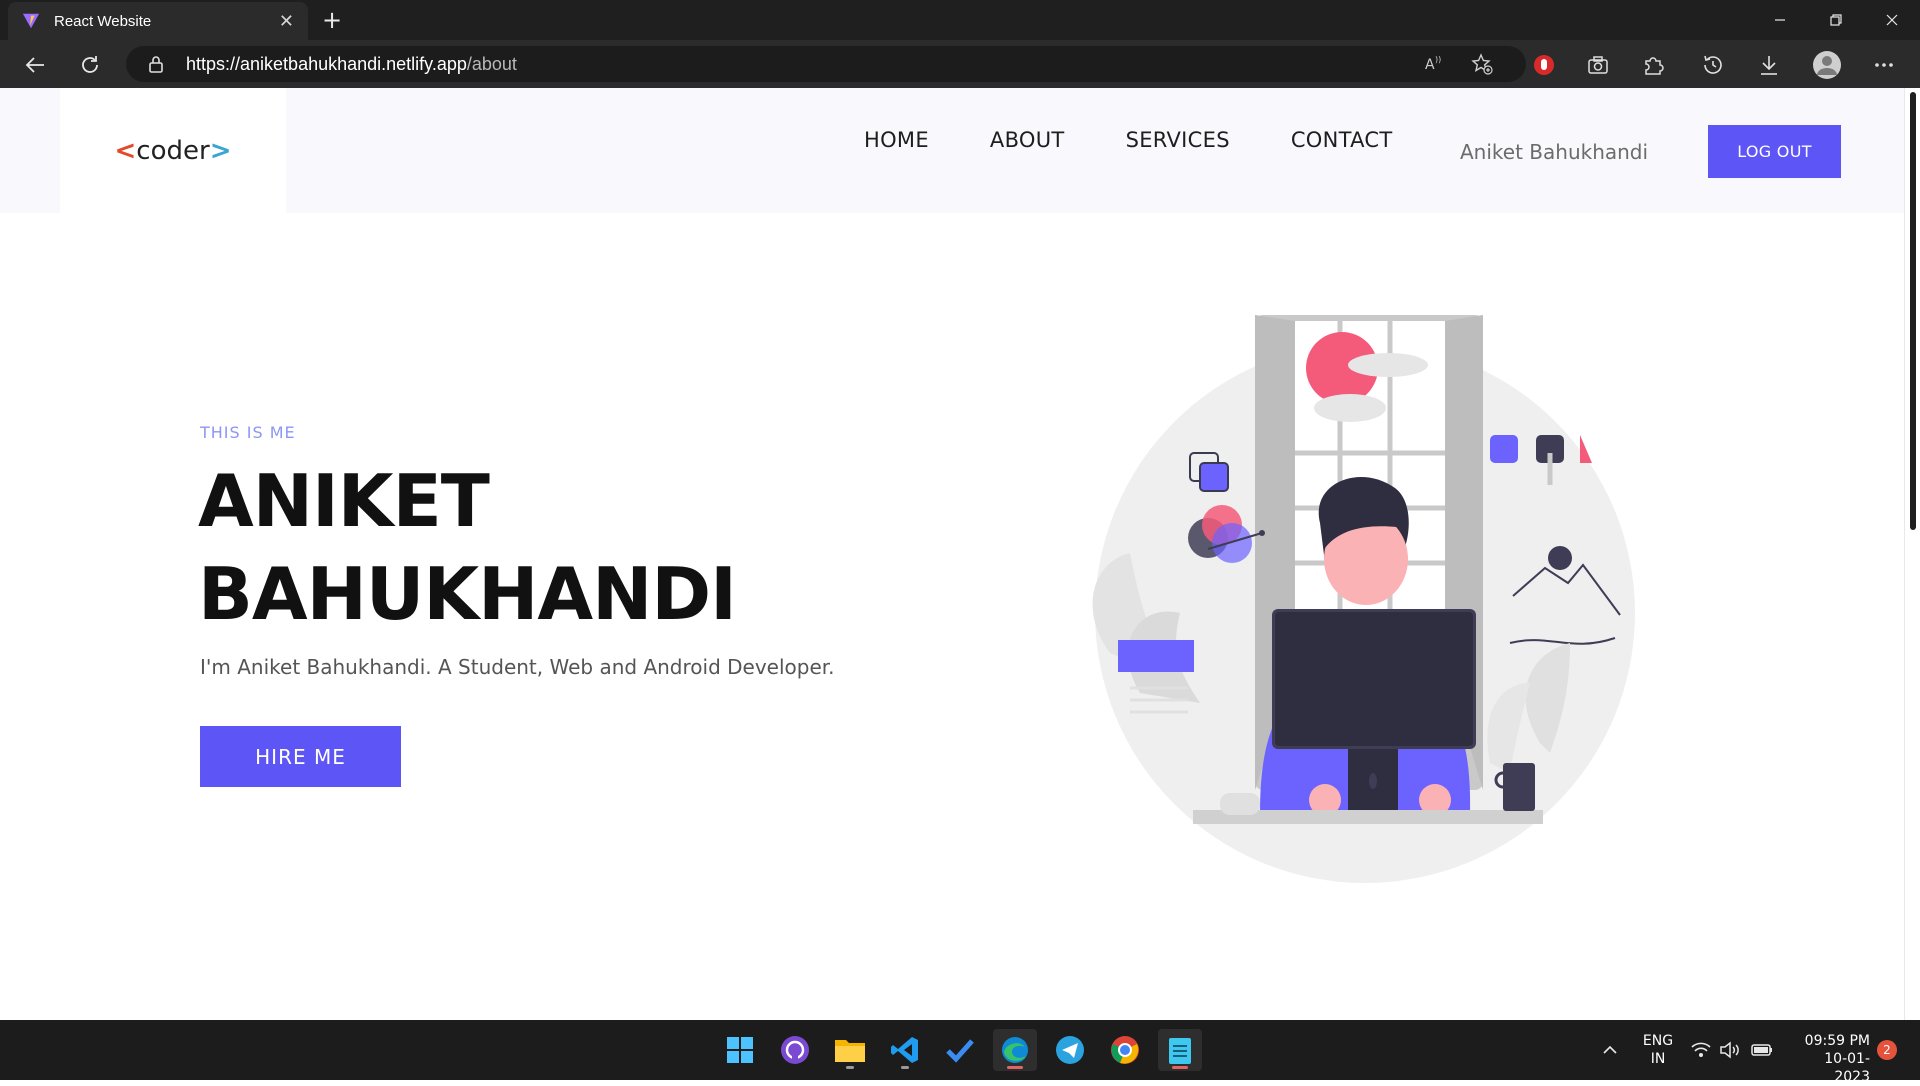 The height and width of the screenshot is (1086, 1920). I want to click on hero-title-line2: BAHUKHANDI, so click(467, 594).